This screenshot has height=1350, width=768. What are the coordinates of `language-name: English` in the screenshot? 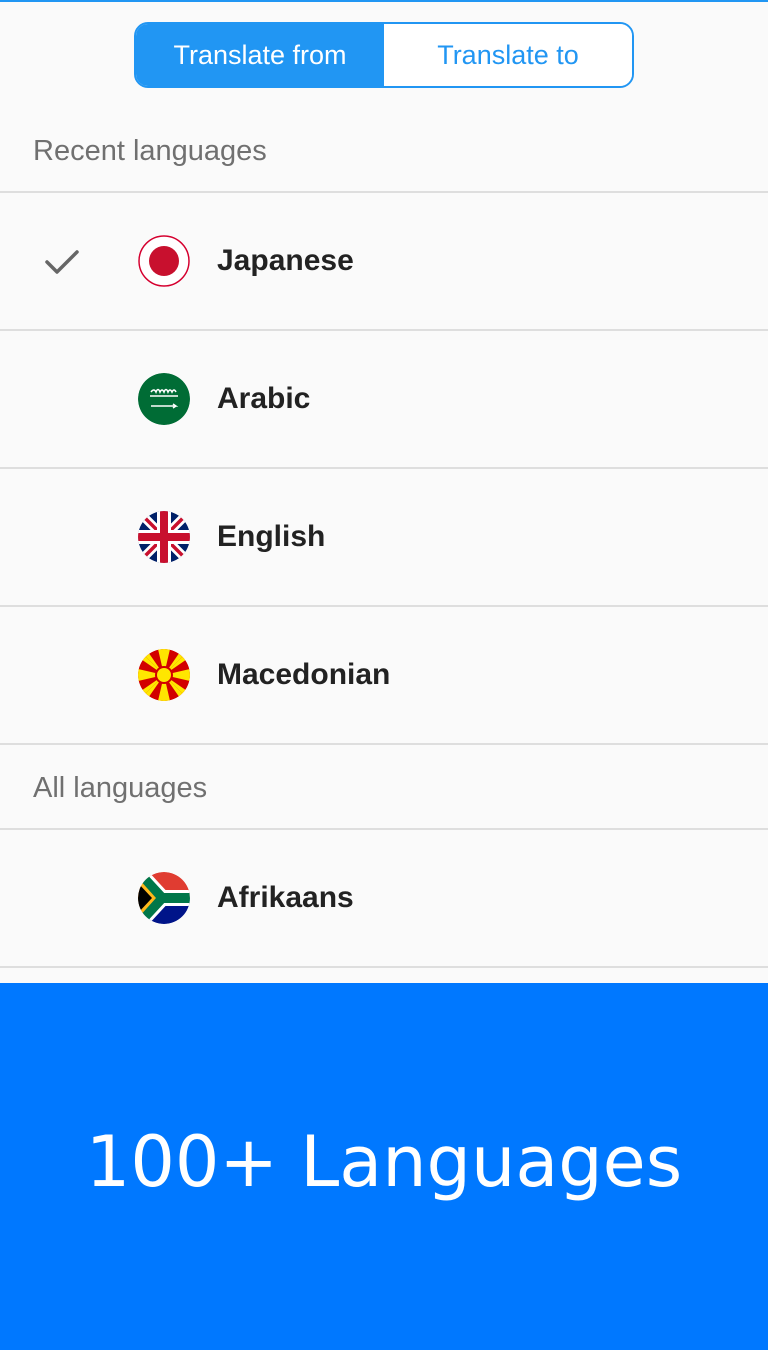 It's located at (271, 536).